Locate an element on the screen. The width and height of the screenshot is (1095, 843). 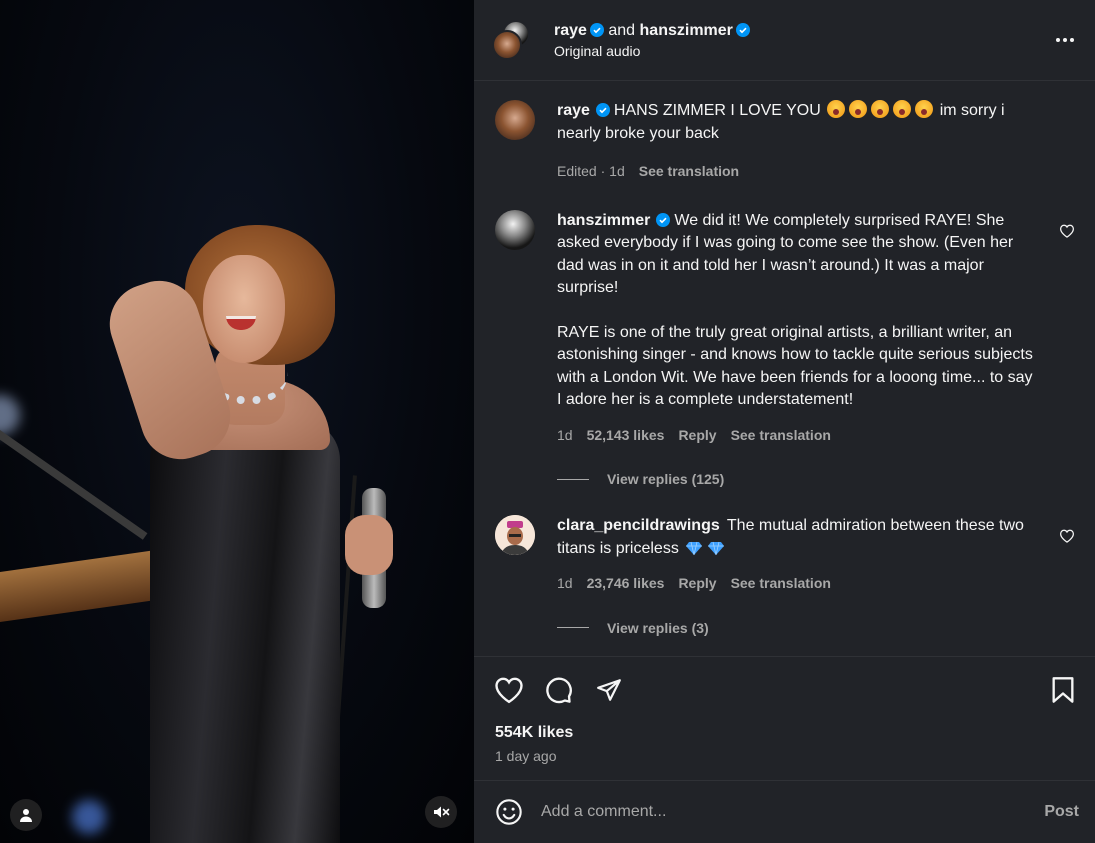
audio-link: Original audio is located at coordinates (802, 51).